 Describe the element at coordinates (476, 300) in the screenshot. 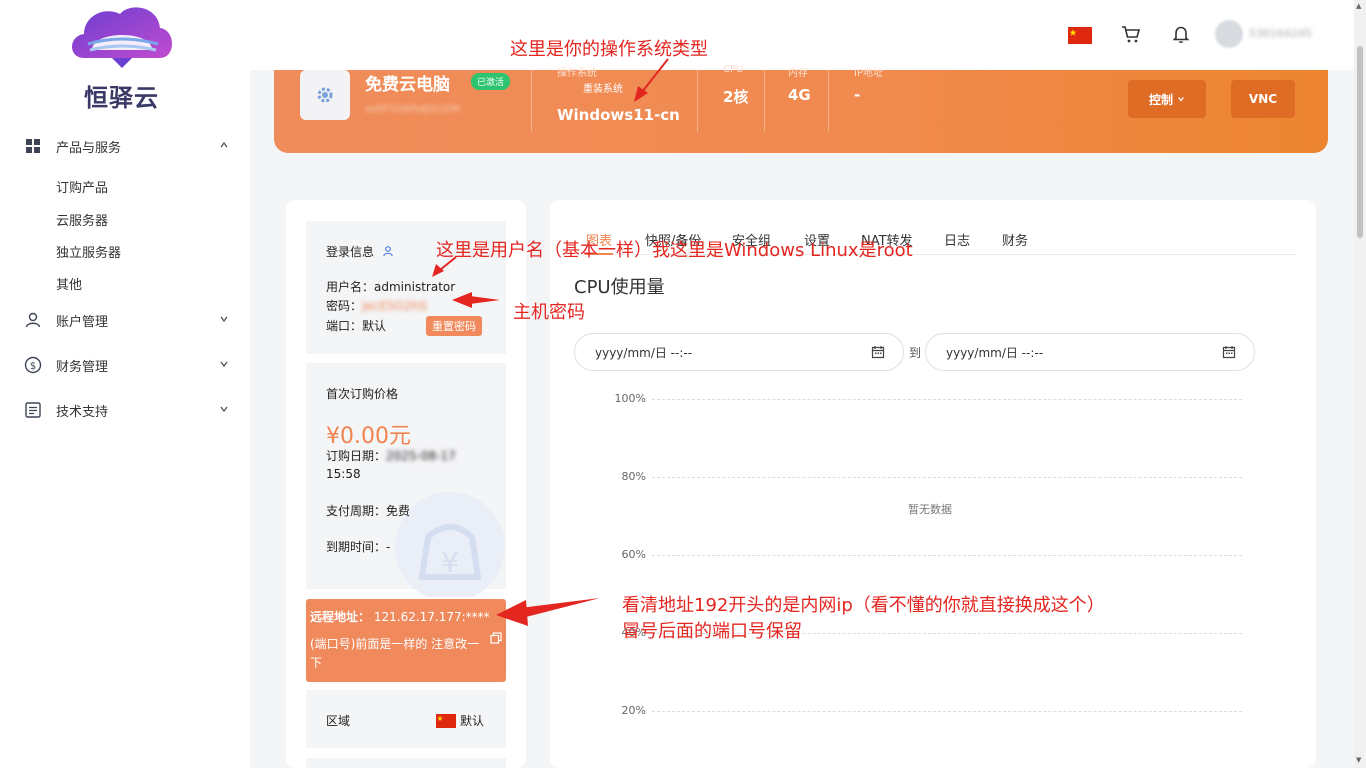

I see `arrow-password` at that location.